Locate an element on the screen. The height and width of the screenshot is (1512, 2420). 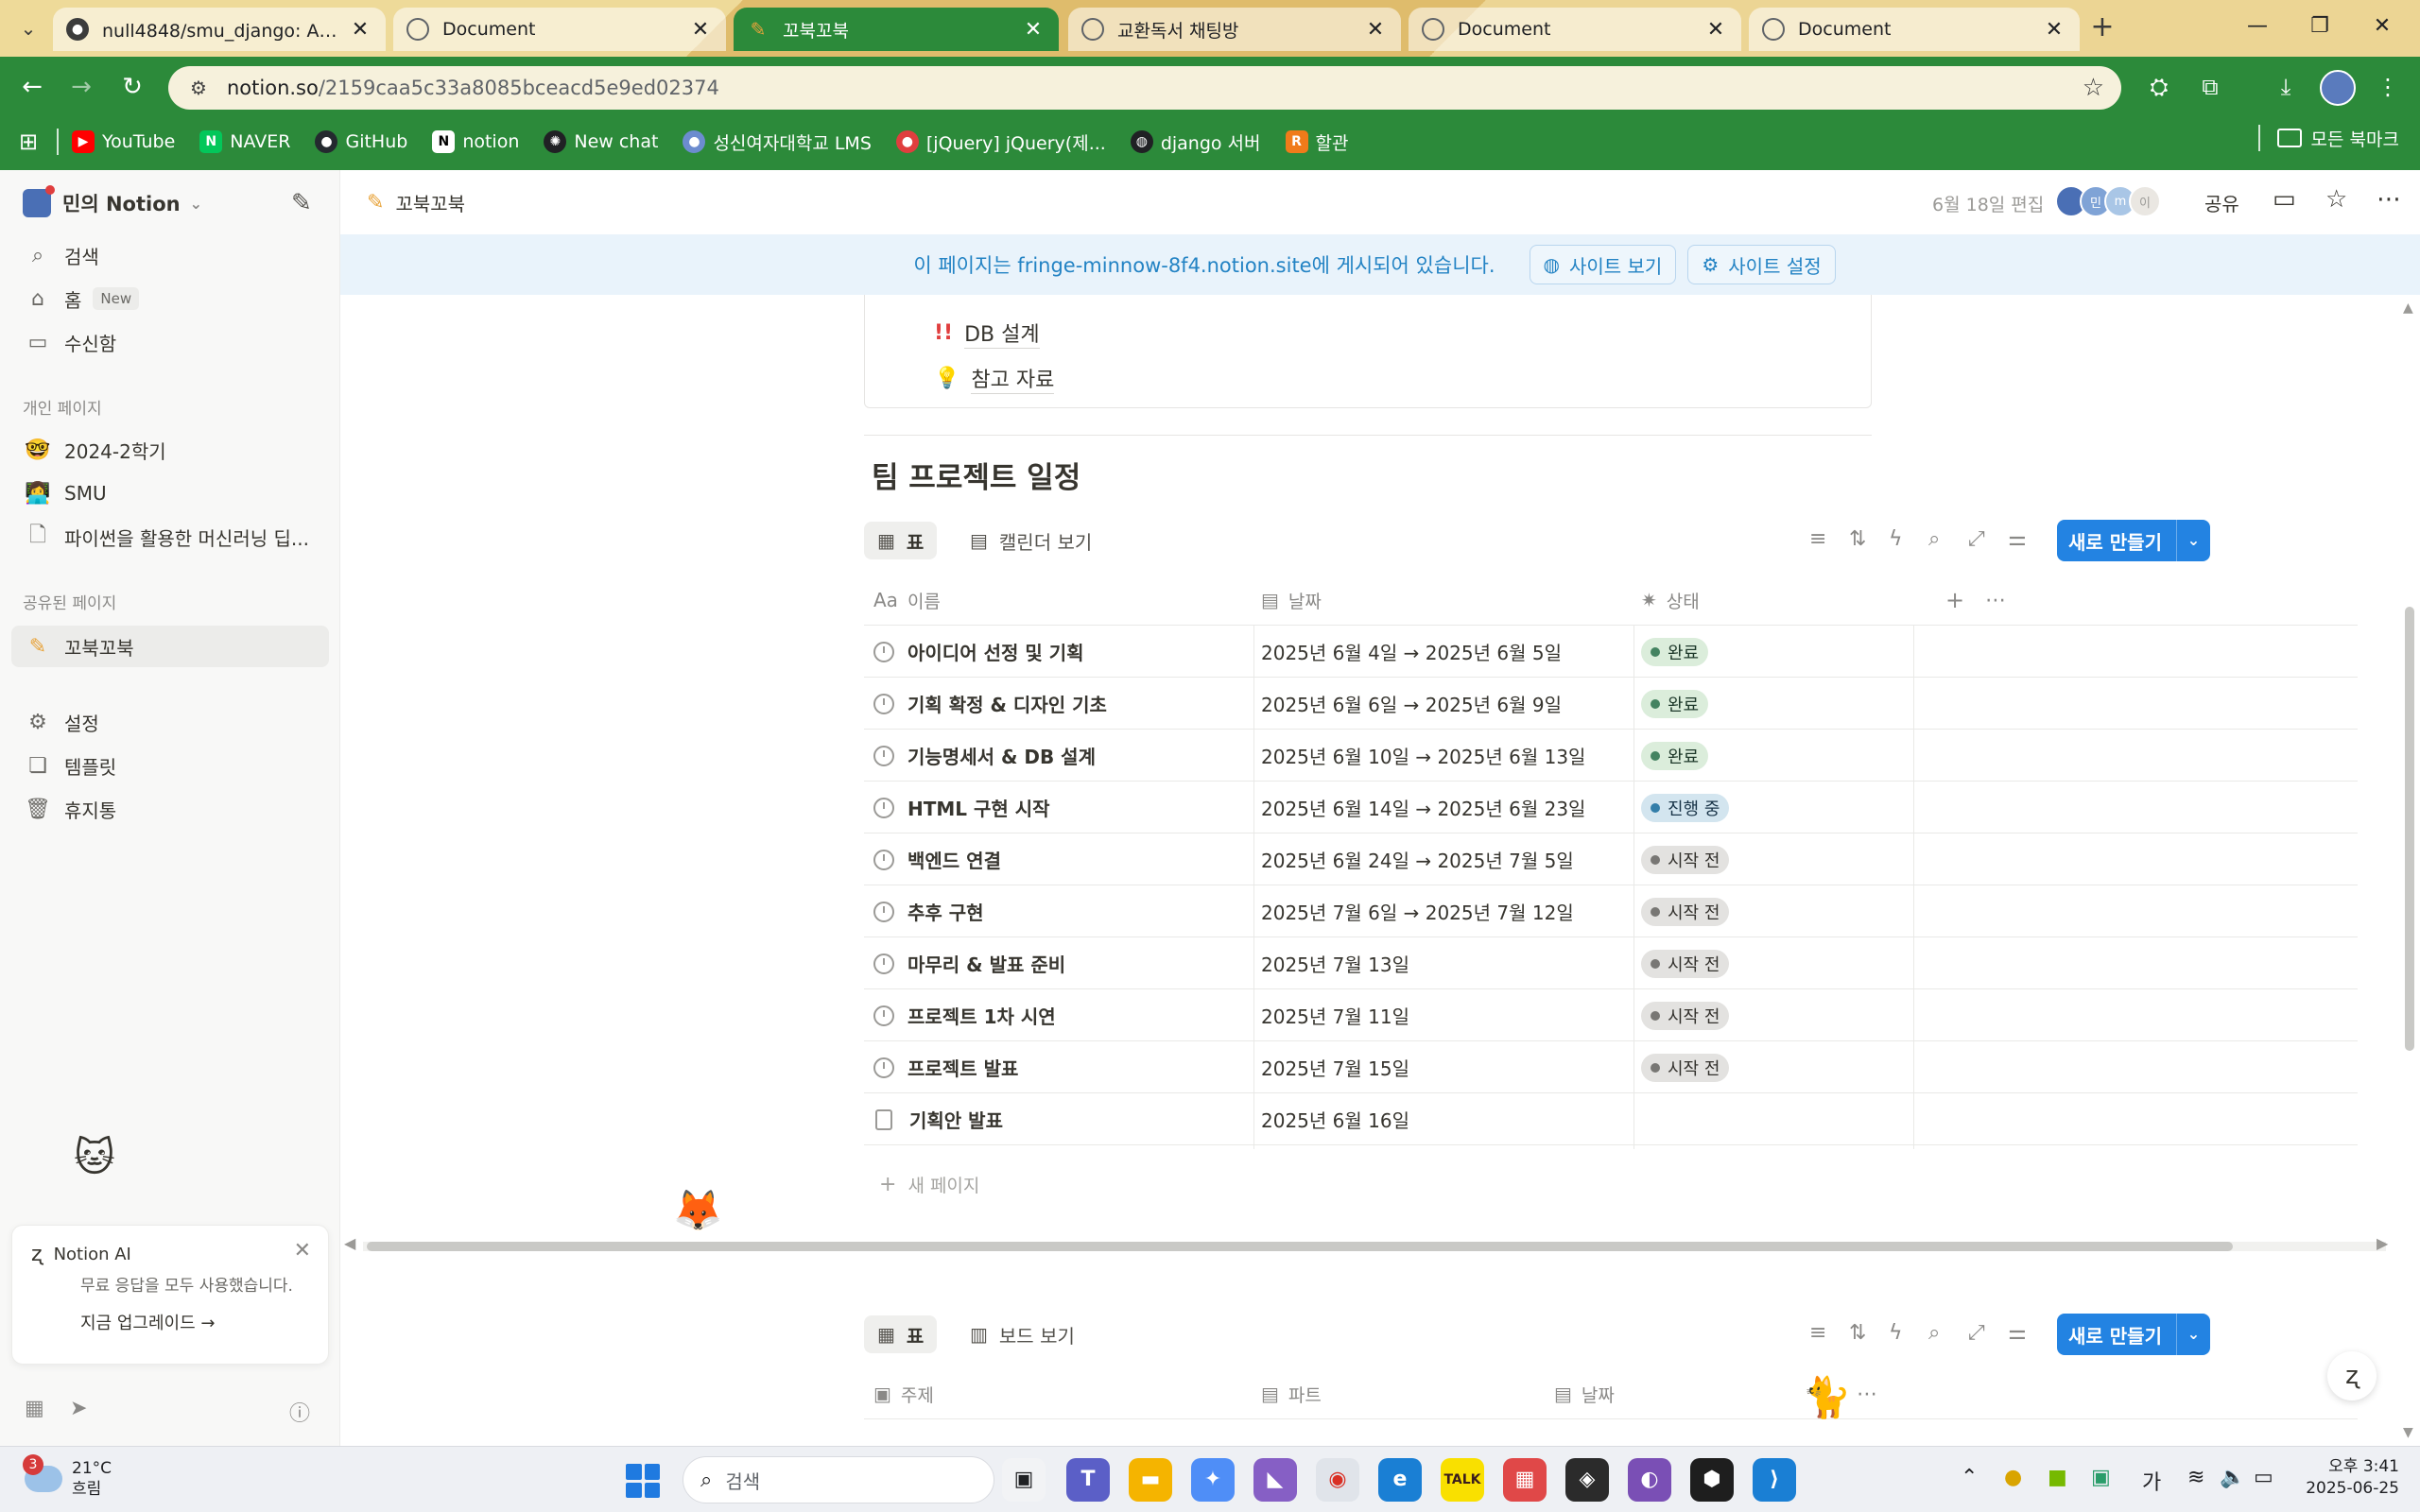
extensions-puzzle-icon: ⧉ is located at coordinates (2210, 87).